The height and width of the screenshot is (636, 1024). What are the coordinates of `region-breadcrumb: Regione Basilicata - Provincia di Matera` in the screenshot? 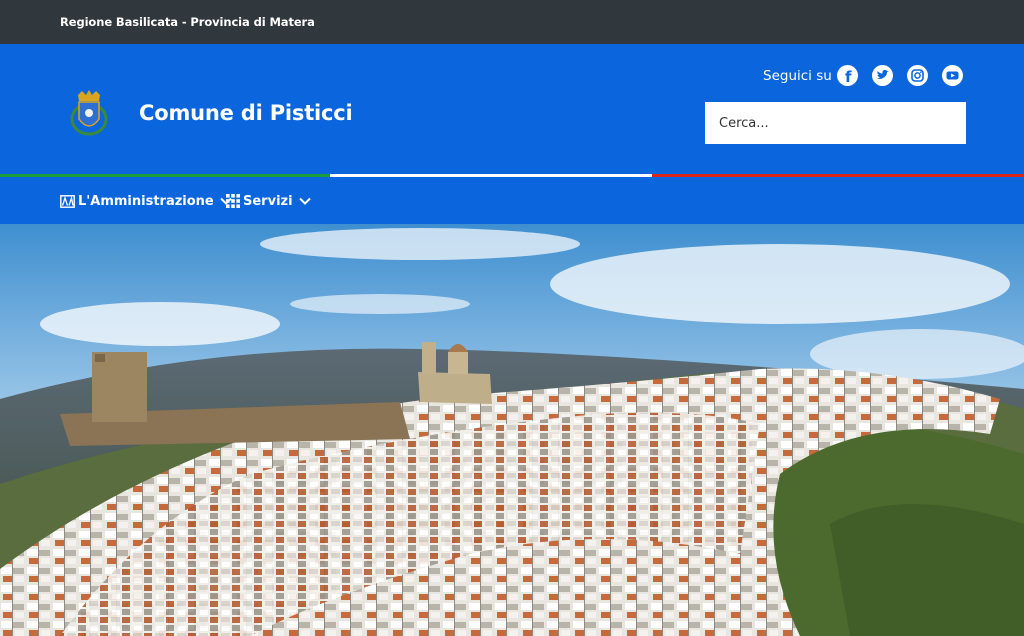 It's located at (187, 22).